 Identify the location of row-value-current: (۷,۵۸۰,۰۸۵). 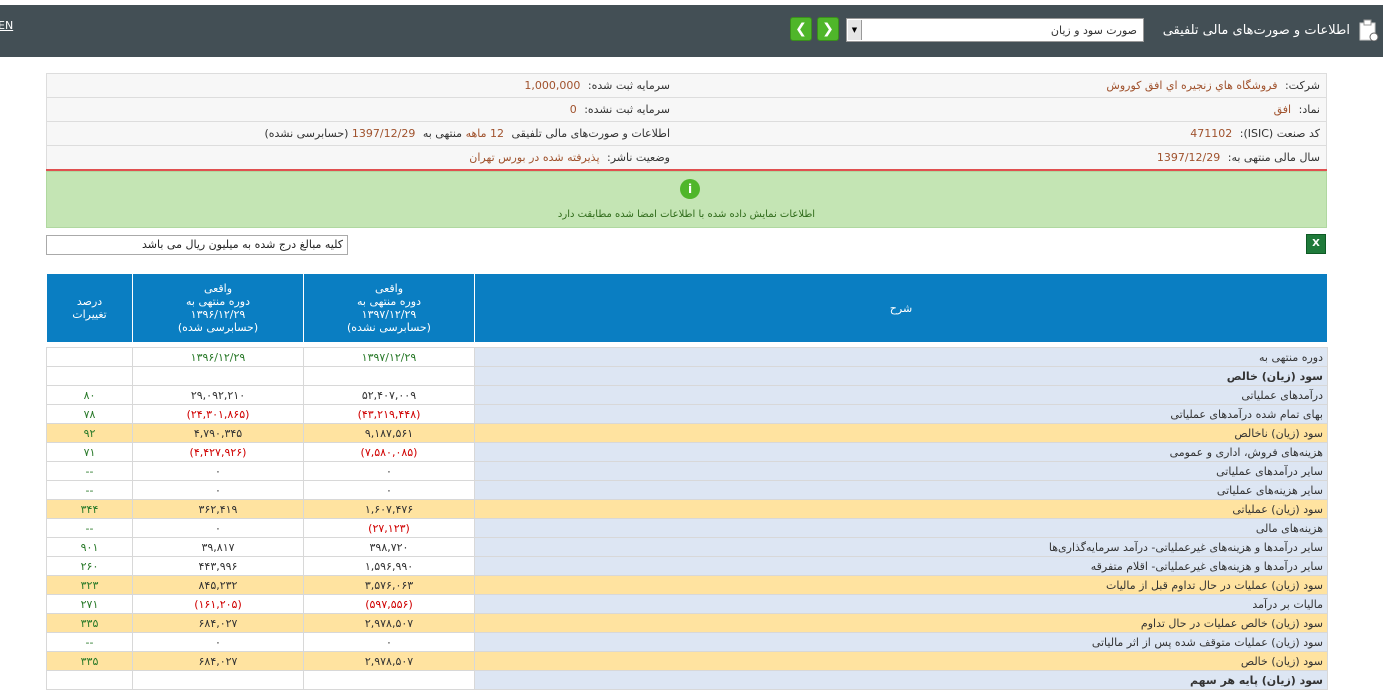
(389, 452).